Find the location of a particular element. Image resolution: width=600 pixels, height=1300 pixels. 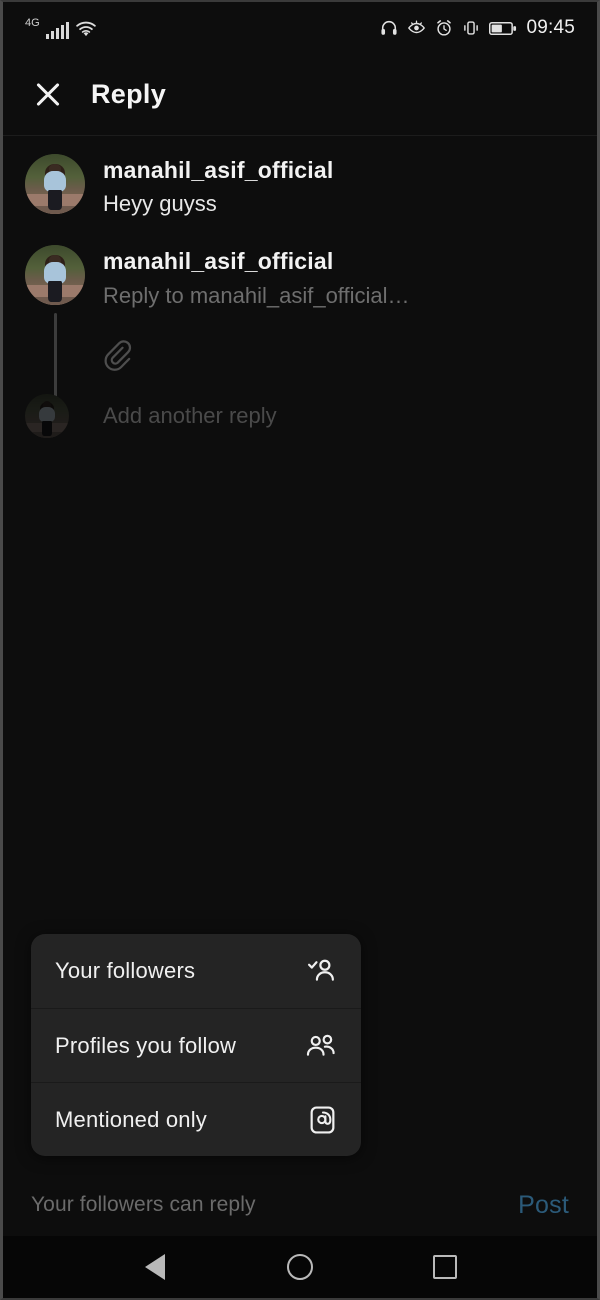

original-post-username: manahil_asif_official is located at coordinates (339, 170).